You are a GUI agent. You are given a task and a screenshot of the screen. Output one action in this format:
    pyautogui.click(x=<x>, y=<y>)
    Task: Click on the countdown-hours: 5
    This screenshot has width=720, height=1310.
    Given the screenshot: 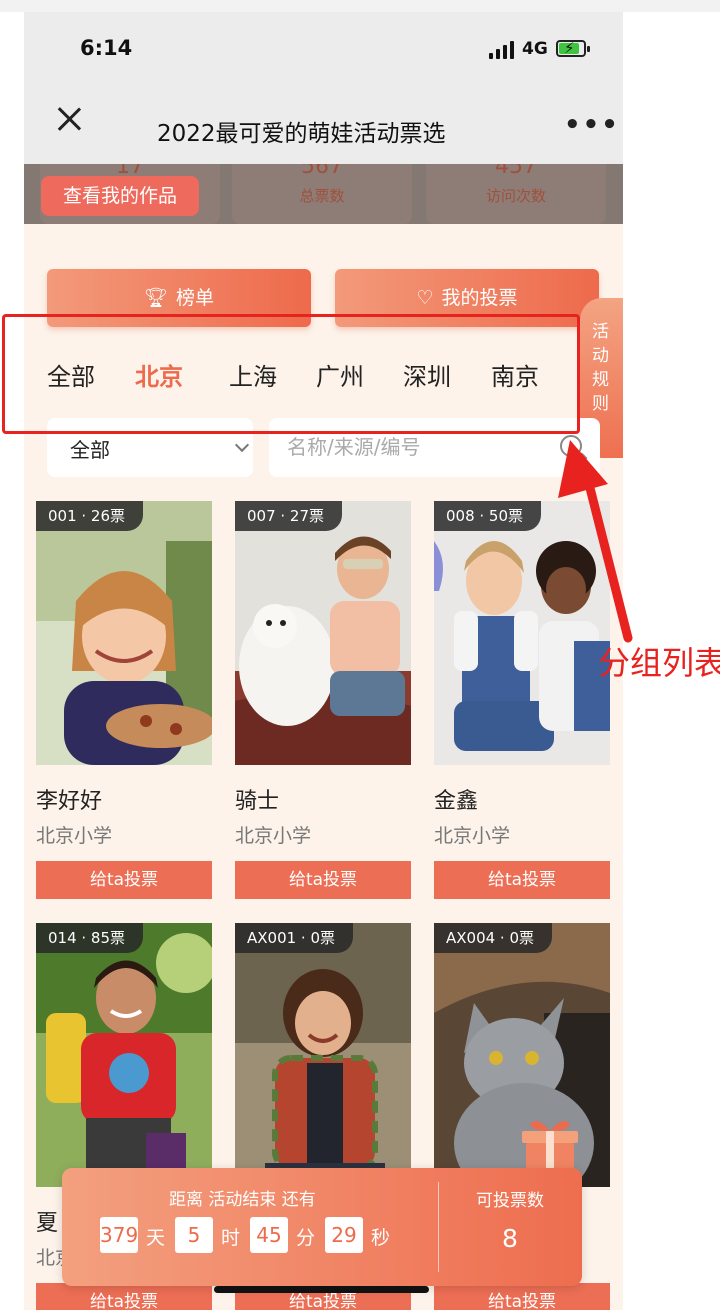 What is the action you would take?
    pyautogui.click(x=194, y=1235)
    